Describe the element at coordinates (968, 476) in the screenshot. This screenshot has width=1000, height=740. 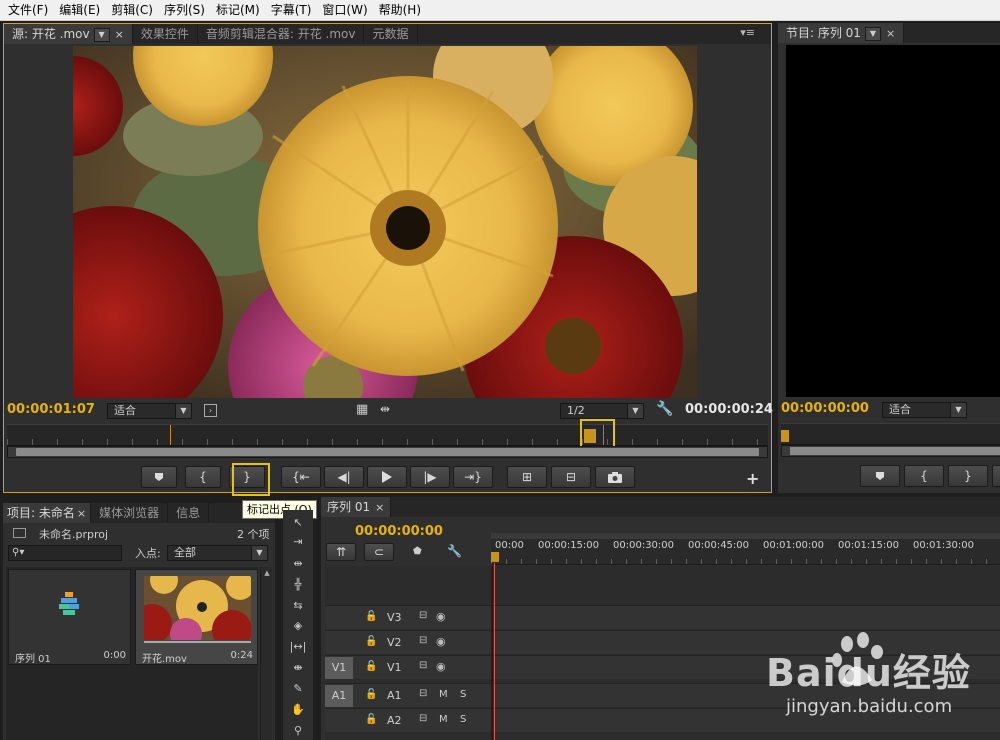
I see `program-mark-out-button: }` at that location.